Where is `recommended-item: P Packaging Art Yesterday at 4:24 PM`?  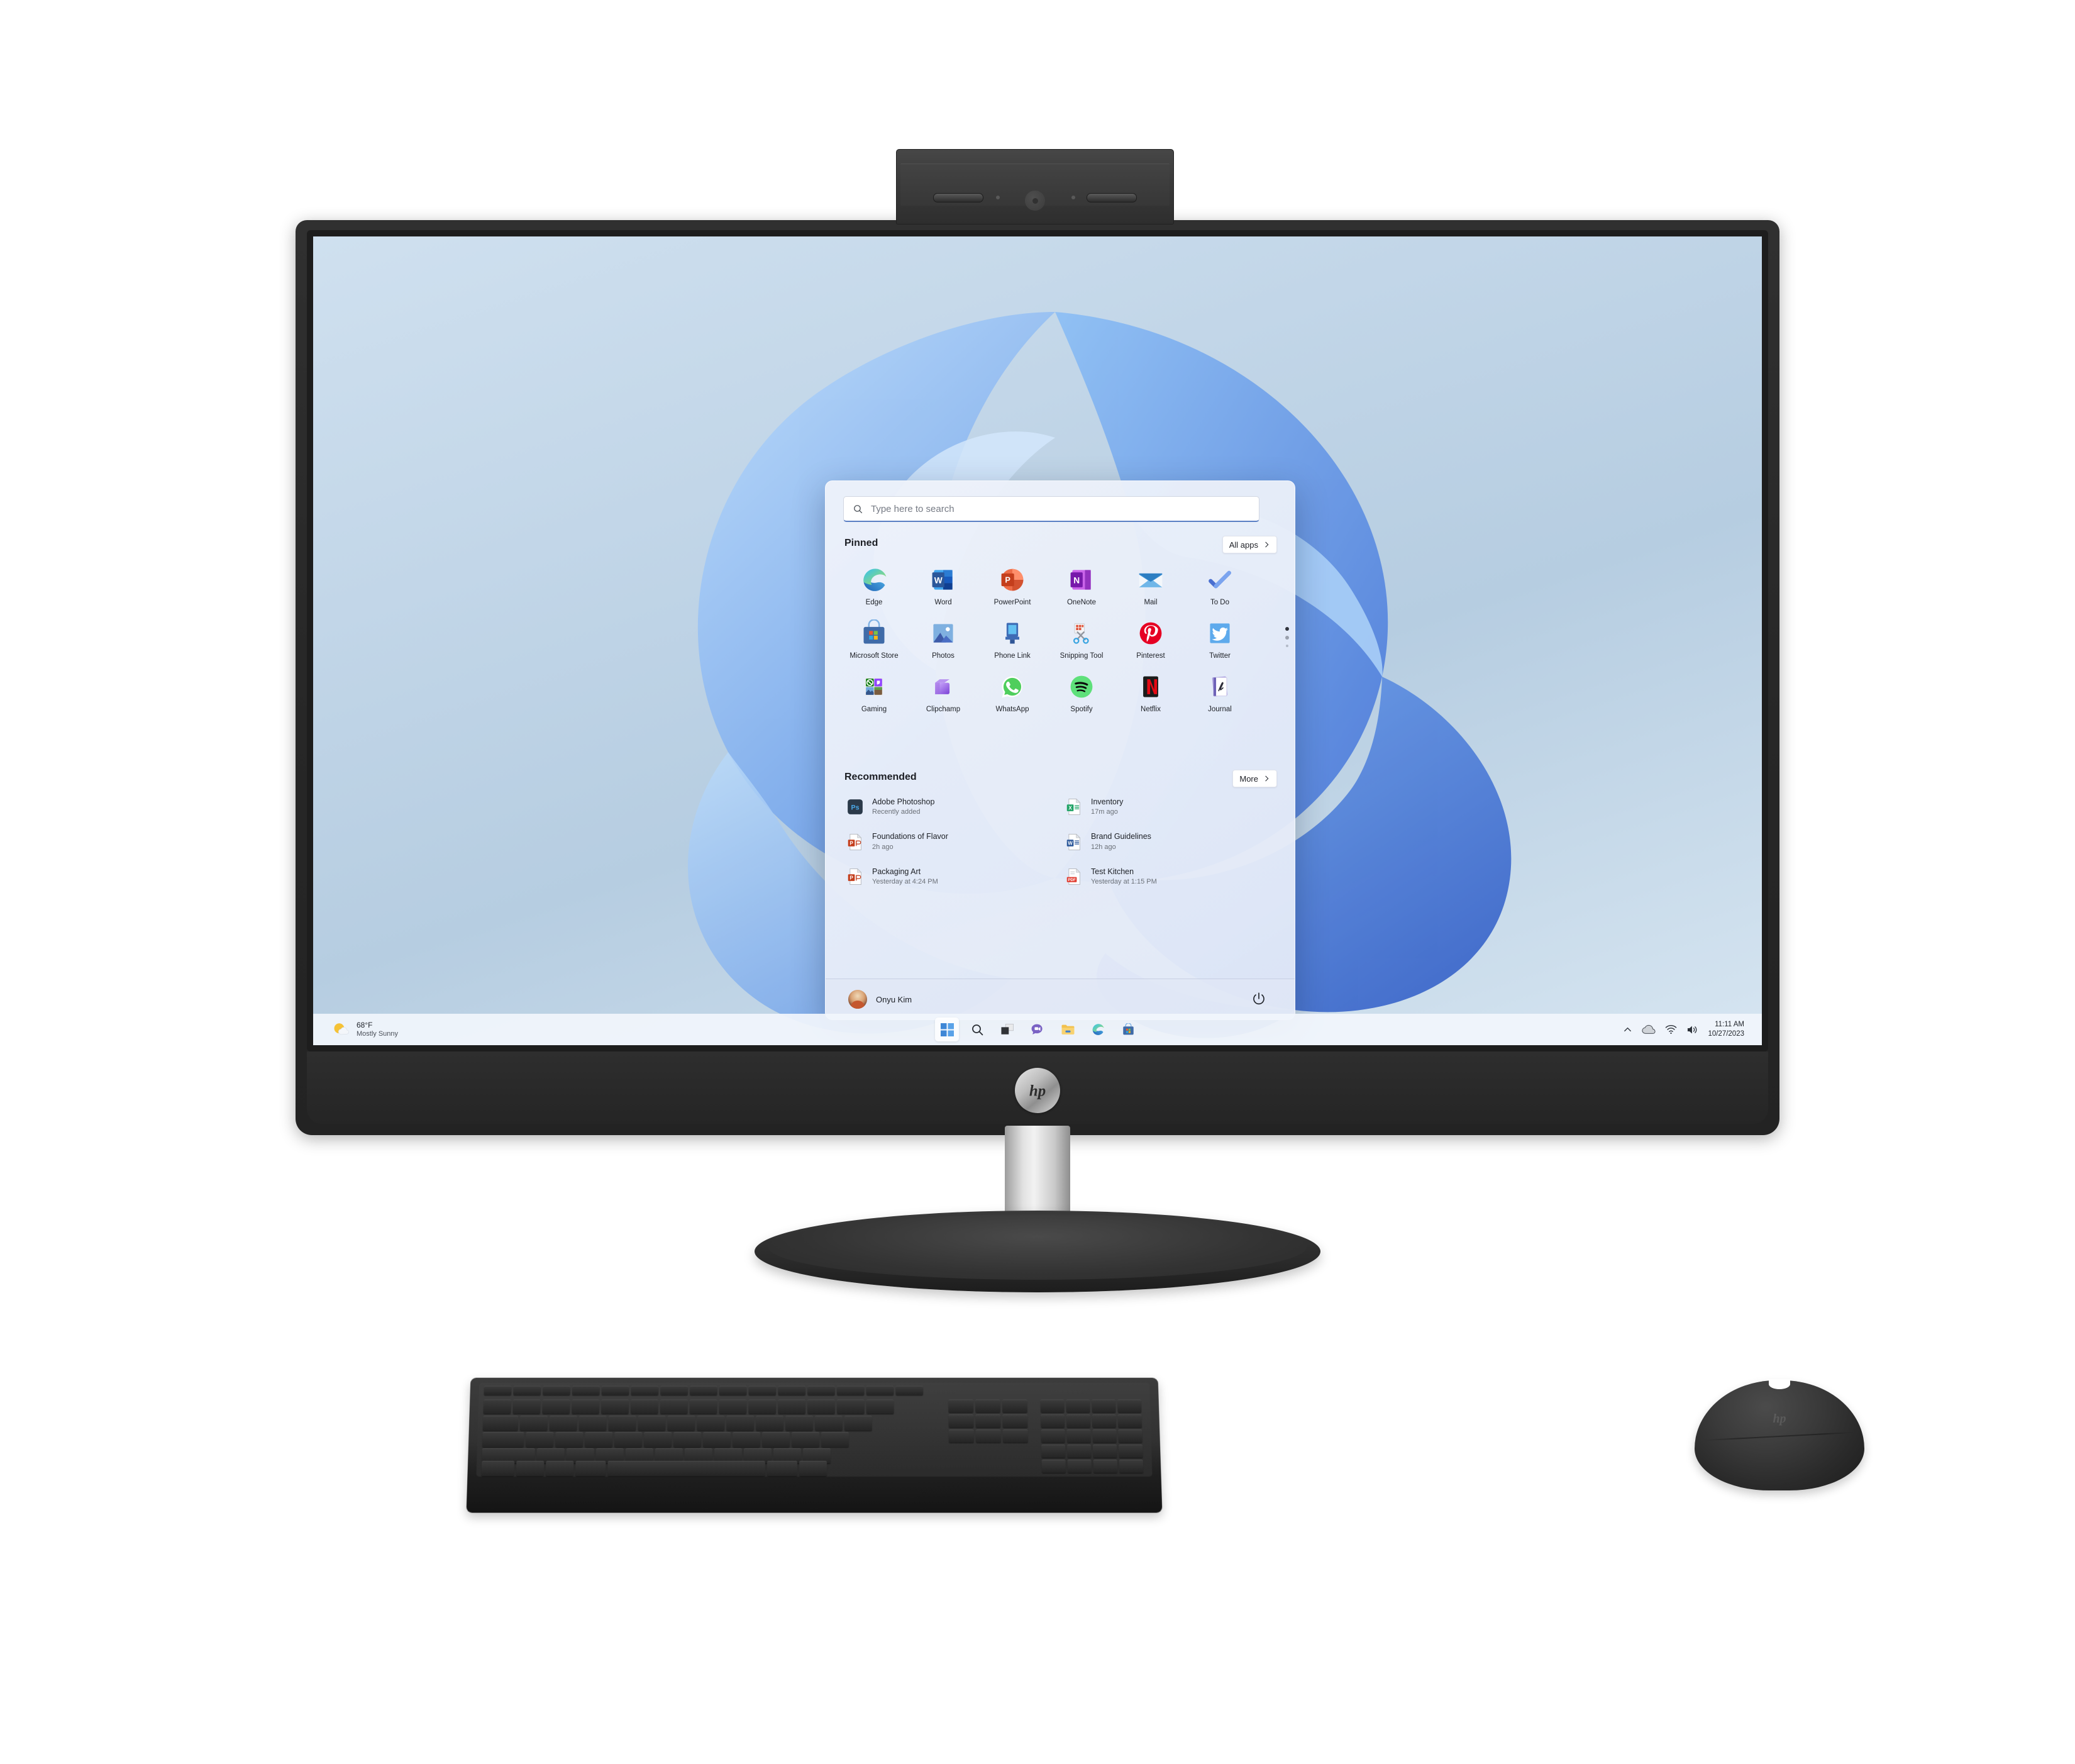
recommended-item: P Packaging Art Yesterday at 4:24 PM is located at coordinates (948, 877).